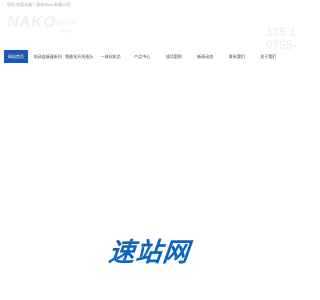 The width and height of the screenshot is (320, 300). Describe the element at coordinates (269, 56) in the screenshot. I see `nav-item-about: 关于我们` at that location.